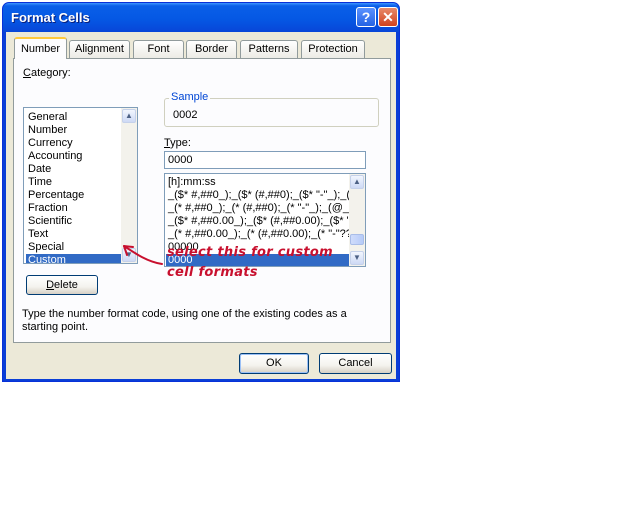 The image size is (640, 512). What do you see at coordinates (212, 272) in the screenshot?
I see `annotation-line-2: cell formats` at bounding box center [212, 272].